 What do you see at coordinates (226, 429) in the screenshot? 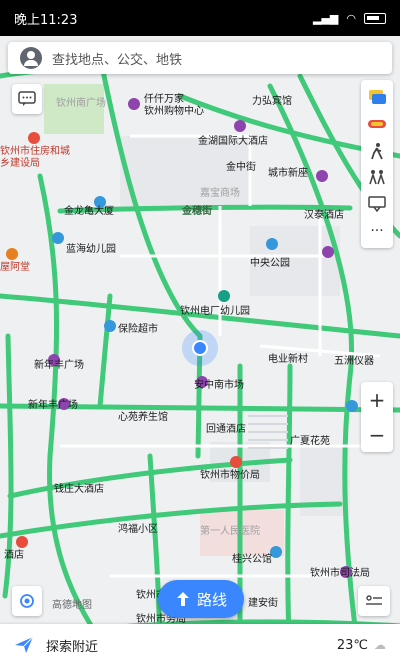
I see `map-label: 回通酒店` at bounding box center [226, 429].